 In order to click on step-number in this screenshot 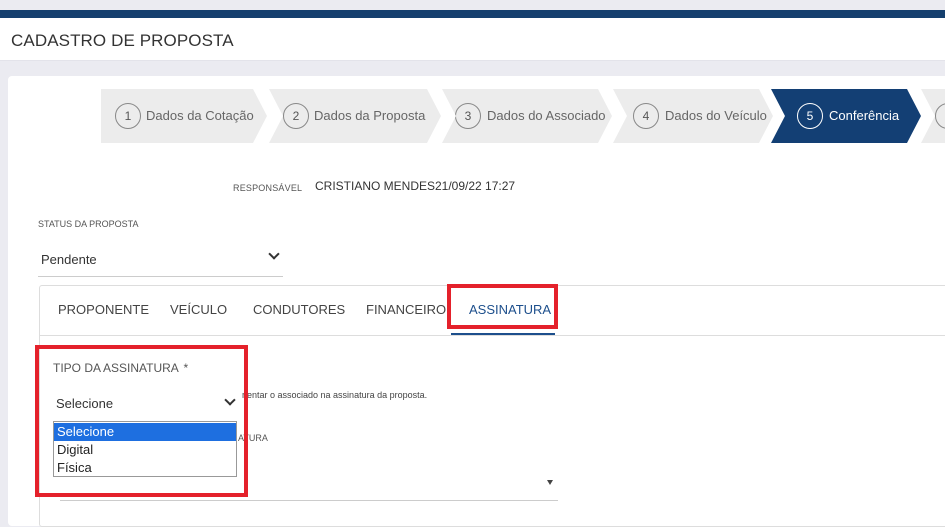, I will do `click(940, 116)`.